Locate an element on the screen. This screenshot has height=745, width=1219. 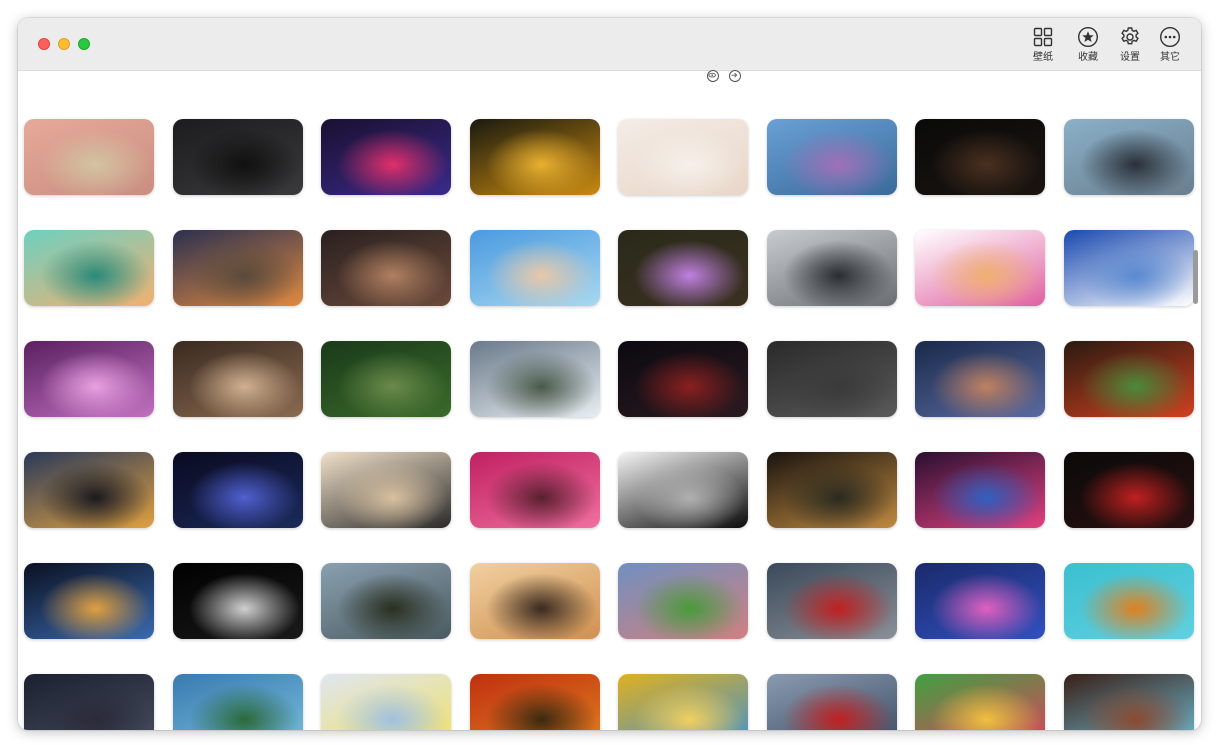
toolbar-settings-button: 设置 is located at coordinates (1130, 47).